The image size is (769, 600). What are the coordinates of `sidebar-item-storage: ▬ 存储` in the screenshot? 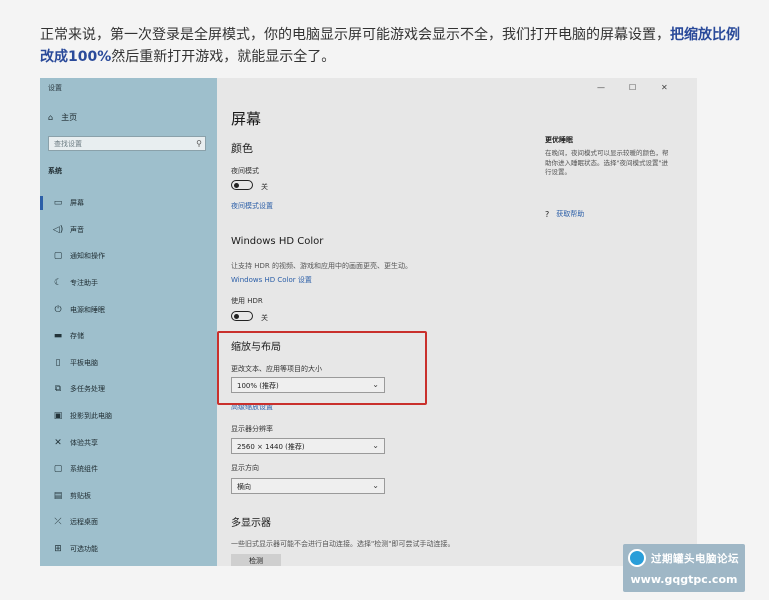 It's located at (128, 336).